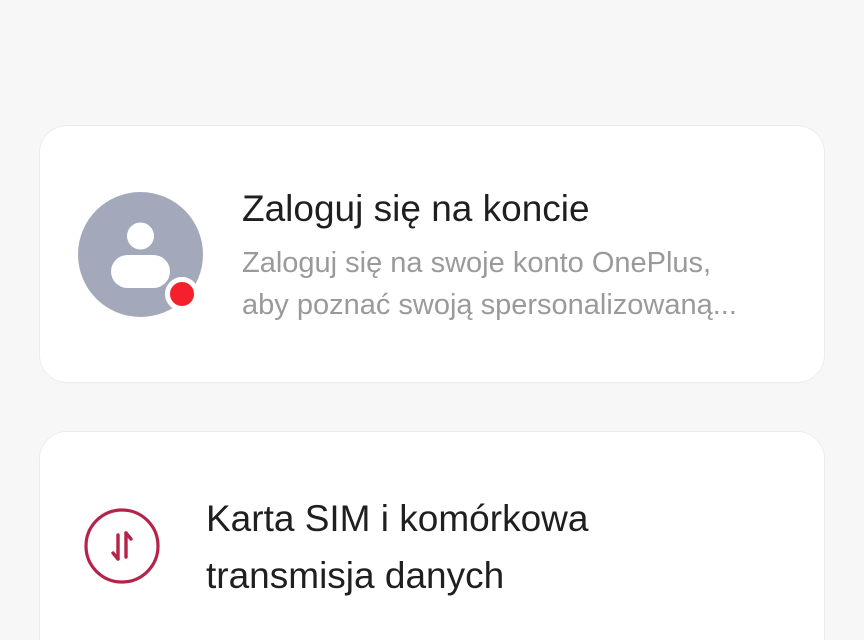  I want to click on data-transfer-icon, so click(122, 546).